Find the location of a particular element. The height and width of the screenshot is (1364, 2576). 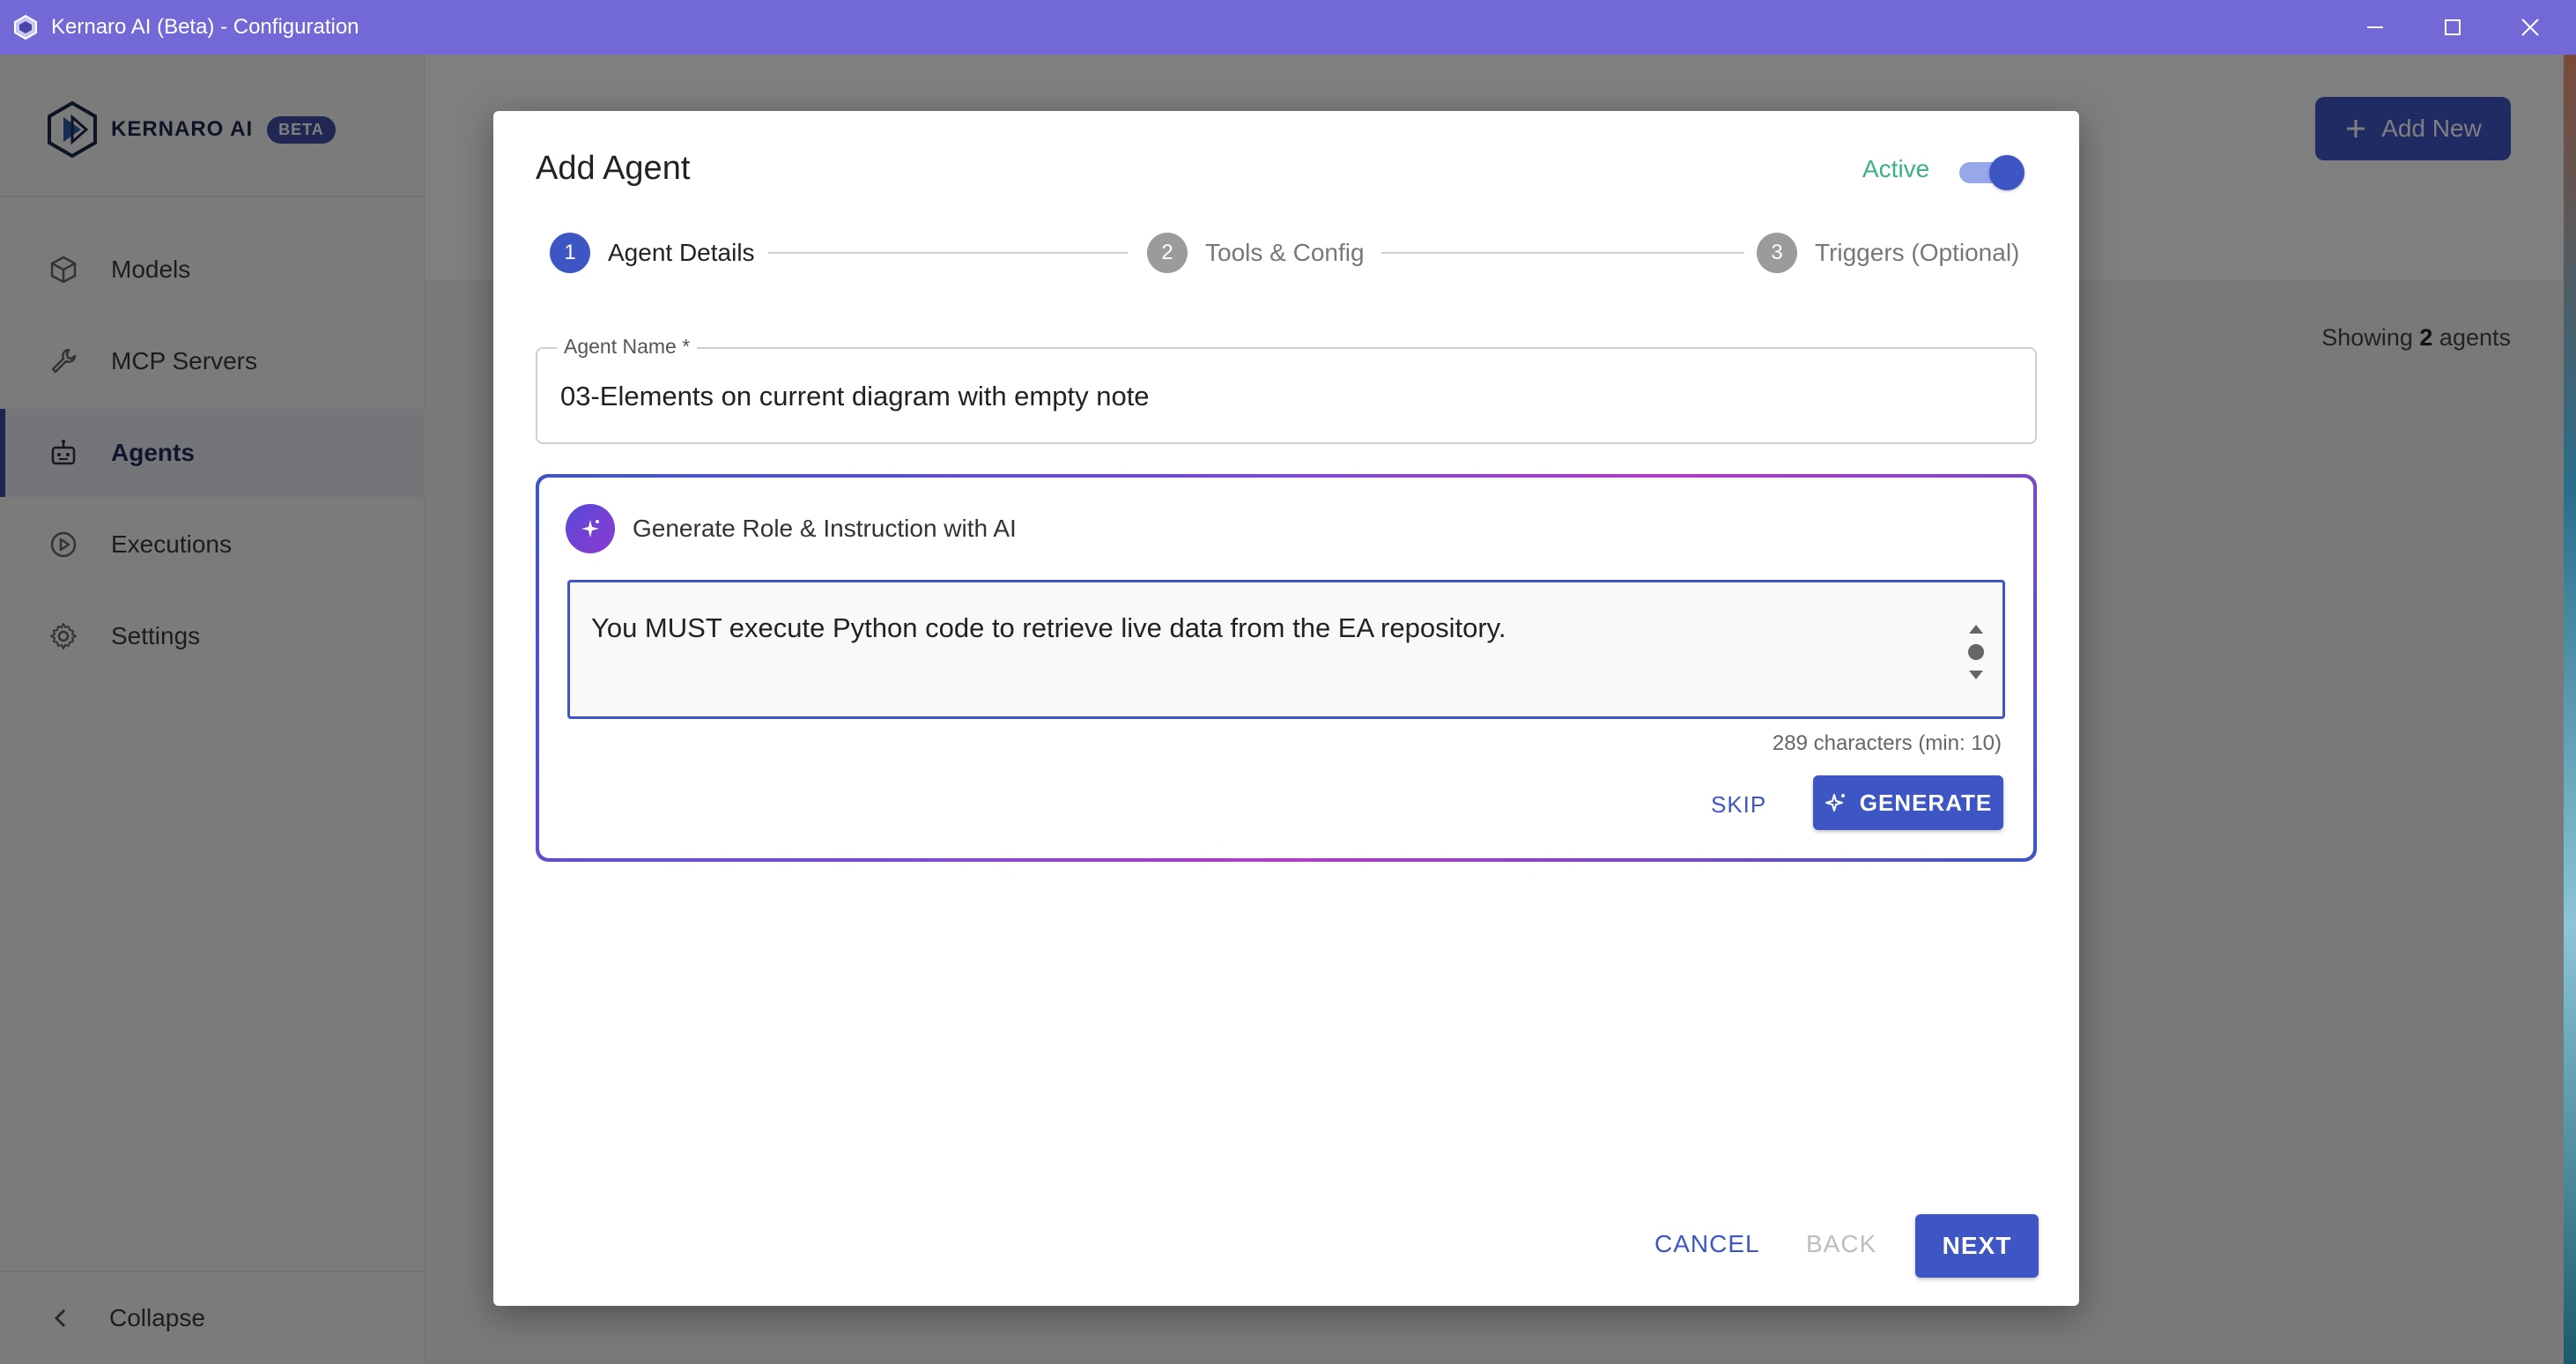

next-button: NEXT is located at coordinates (1977, 1246).